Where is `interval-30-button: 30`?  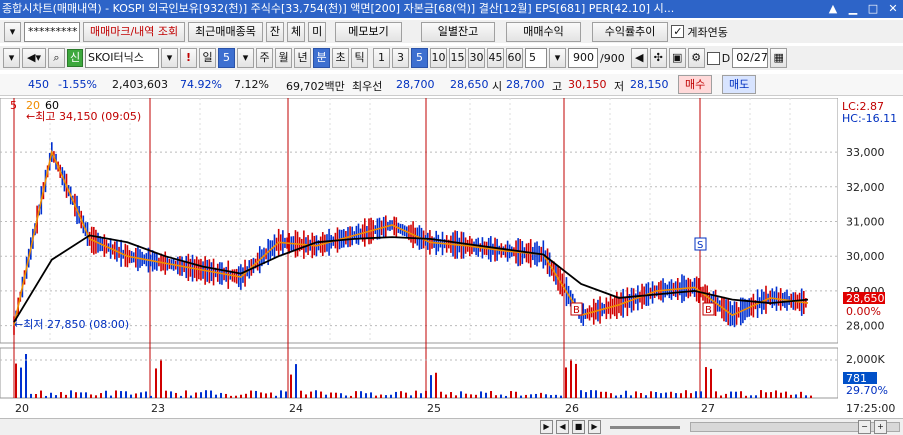 interval-30-button: 30 is located at coordinates (476, 58).